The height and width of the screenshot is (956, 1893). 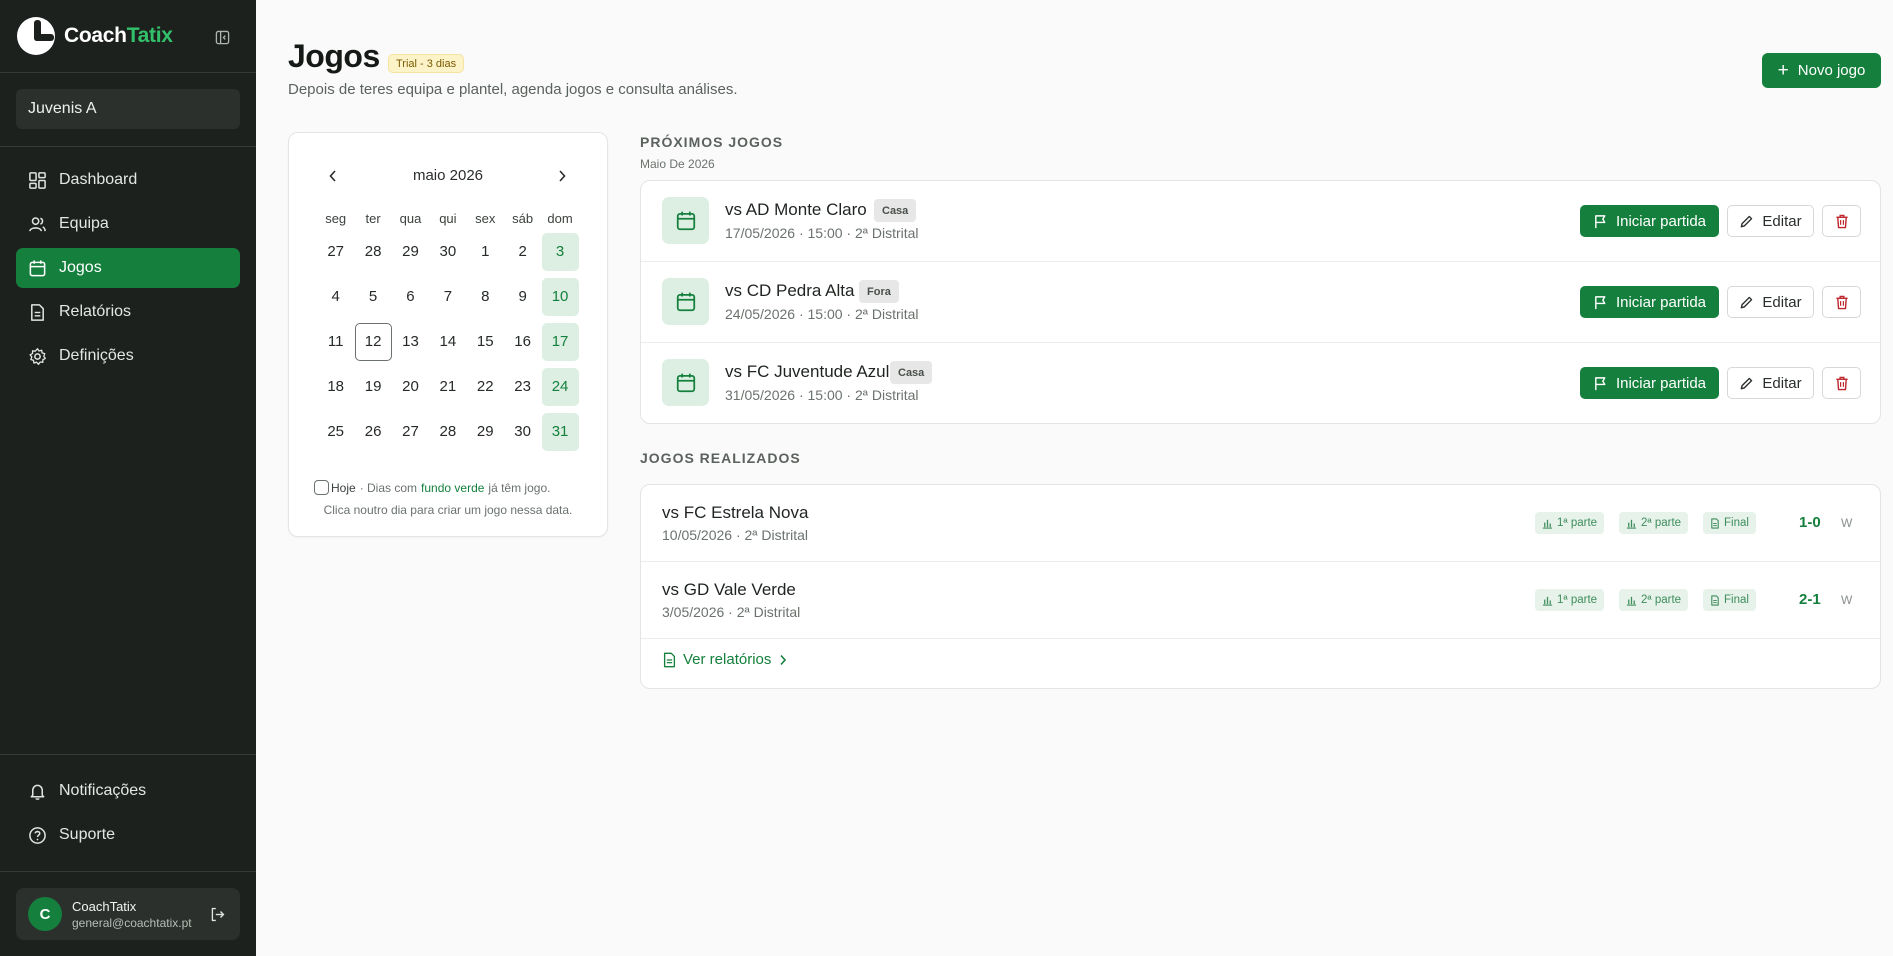 What do you see at coordinates (1631, 524) in the screenshot?
I see `bar-chart-icon` at bounding box center [1631, 524].